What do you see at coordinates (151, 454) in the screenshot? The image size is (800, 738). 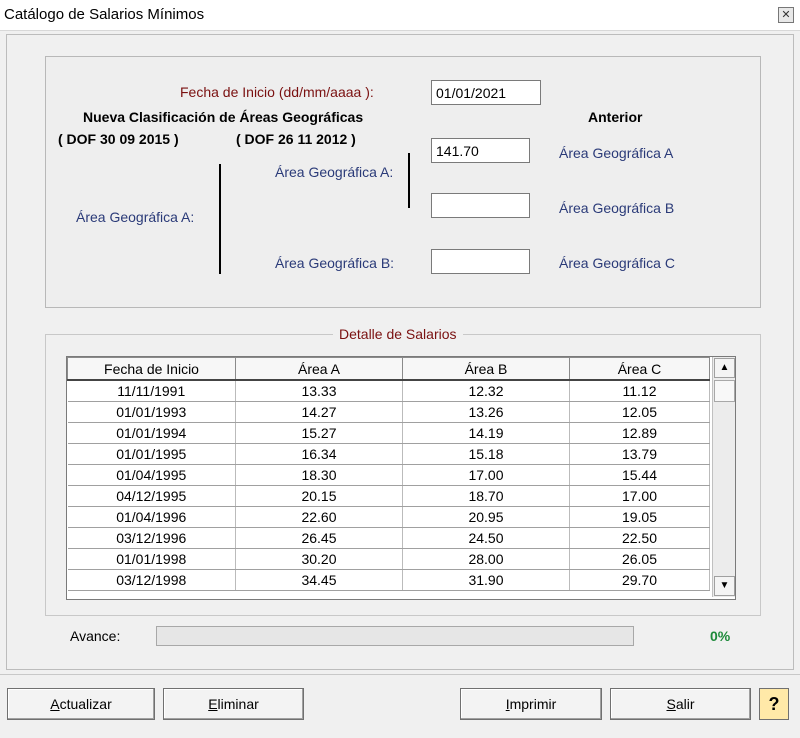 I see `cell-fecha: 01/01/1995` at bounding box center [151, 454].